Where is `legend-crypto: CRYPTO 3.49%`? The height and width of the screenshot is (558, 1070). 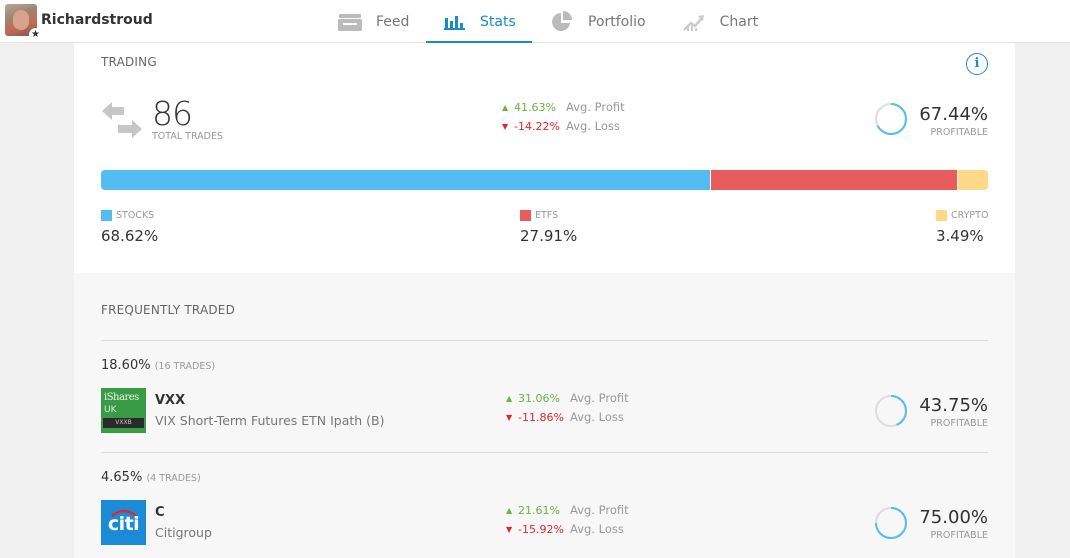 legend-crypto: CRYPTO 3.49% is located at coordinates (962, 227).